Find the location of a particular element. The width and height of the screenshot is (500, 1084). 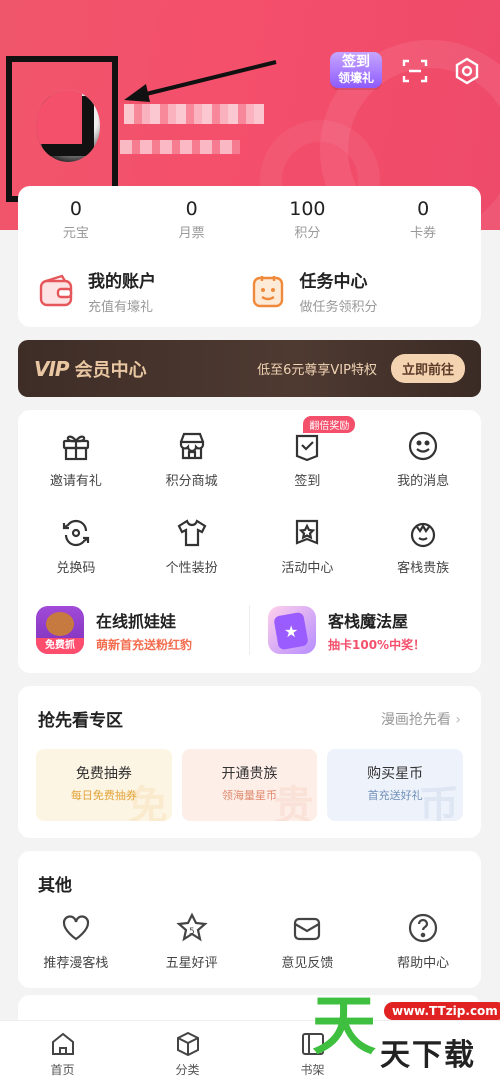

stat-label: 卡券 is located at coordinates (423, 233).